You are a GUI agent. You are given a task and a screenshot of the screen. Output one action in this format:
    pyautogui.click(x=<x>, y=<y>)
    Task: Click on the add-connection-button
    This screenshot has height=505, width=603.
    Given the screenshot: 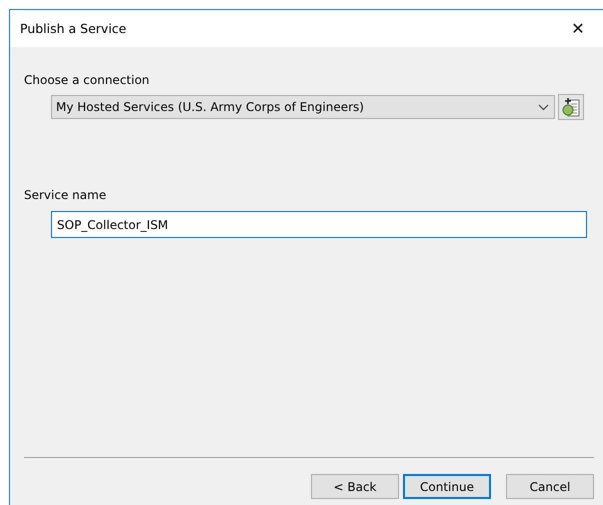 What is the action you would take?
    pyautogui.click(x=571, y=107)
    